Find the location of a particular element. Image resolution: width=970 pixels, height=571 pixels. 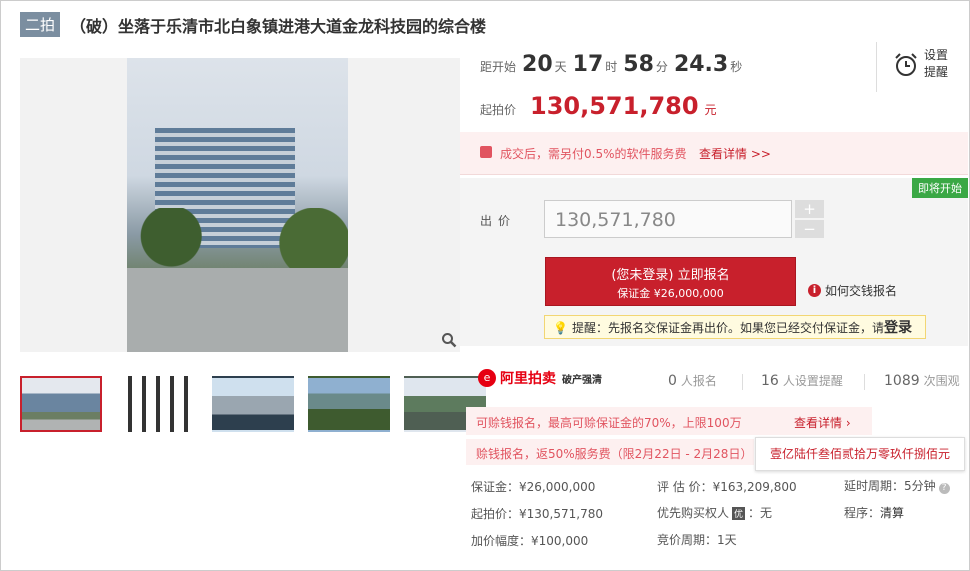

loan-banner: 可赊钱报名，最高可赊保证金的70%，上限100万 查看详情 › is located at coordinates (669, 421).